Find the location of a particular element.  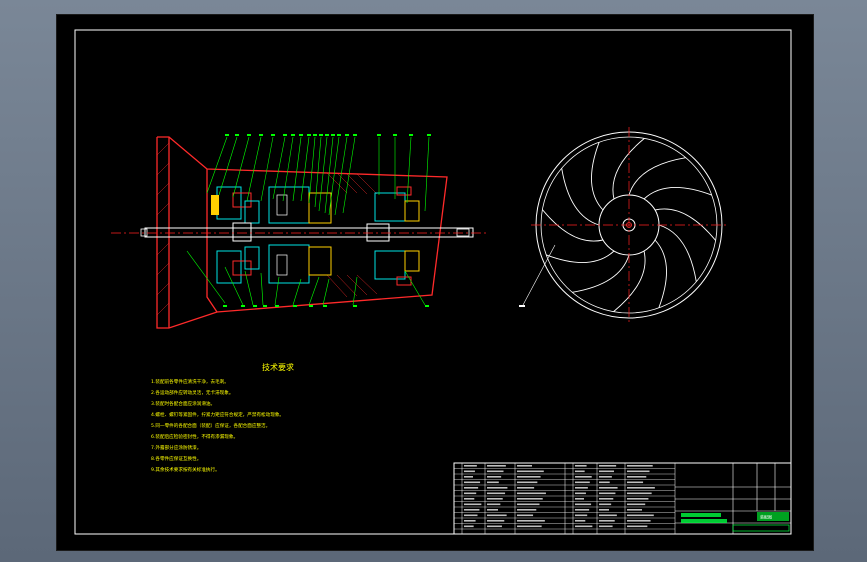

gear-set-right is located at coordinates (397, 236).